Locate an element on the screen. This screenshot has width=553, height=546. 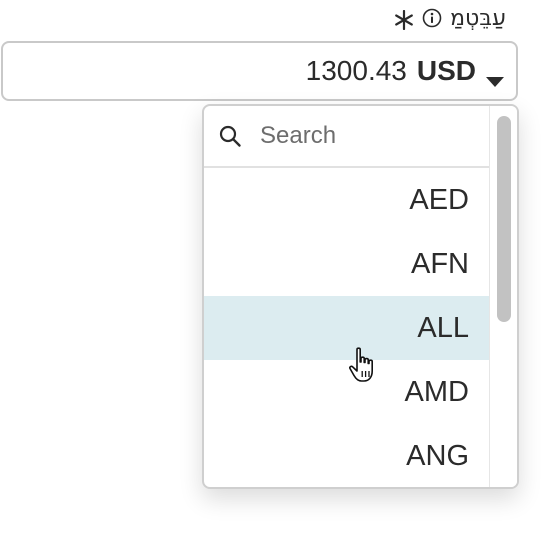
option-label: AMD is located at coordinates (436, 391).